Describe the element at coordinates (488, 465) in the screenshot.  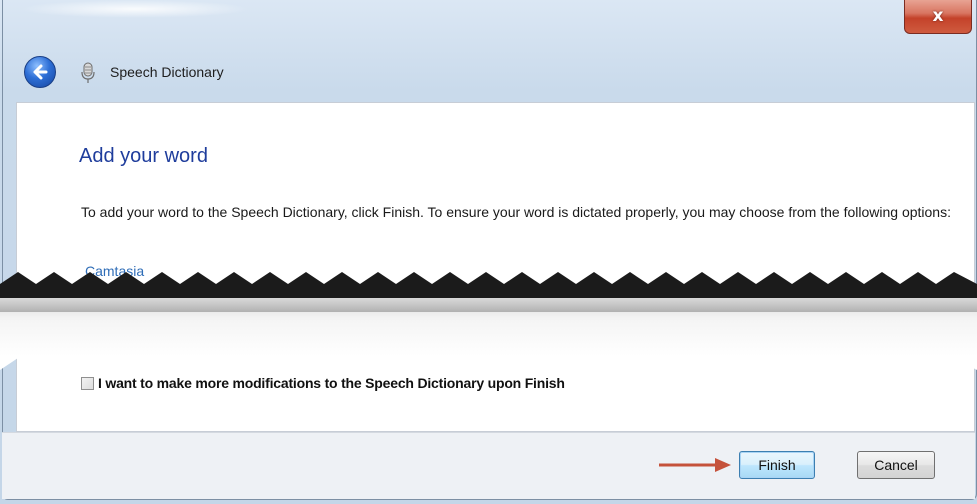
I see `dialog-footer: Finish Cancel` at that location.